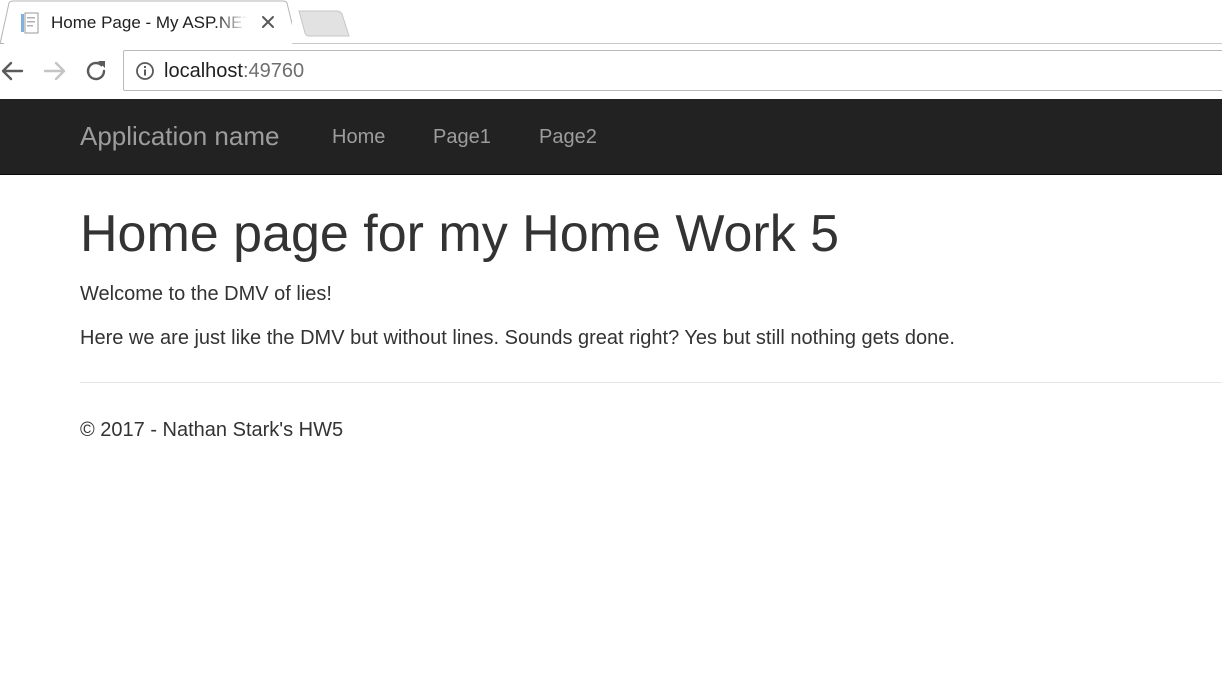  What do you see at coordinates (206, 294) in the screenshot?
I see `welcome-paragraph: Welcome to the DMV of lies!` at bounding box center [206, 294].